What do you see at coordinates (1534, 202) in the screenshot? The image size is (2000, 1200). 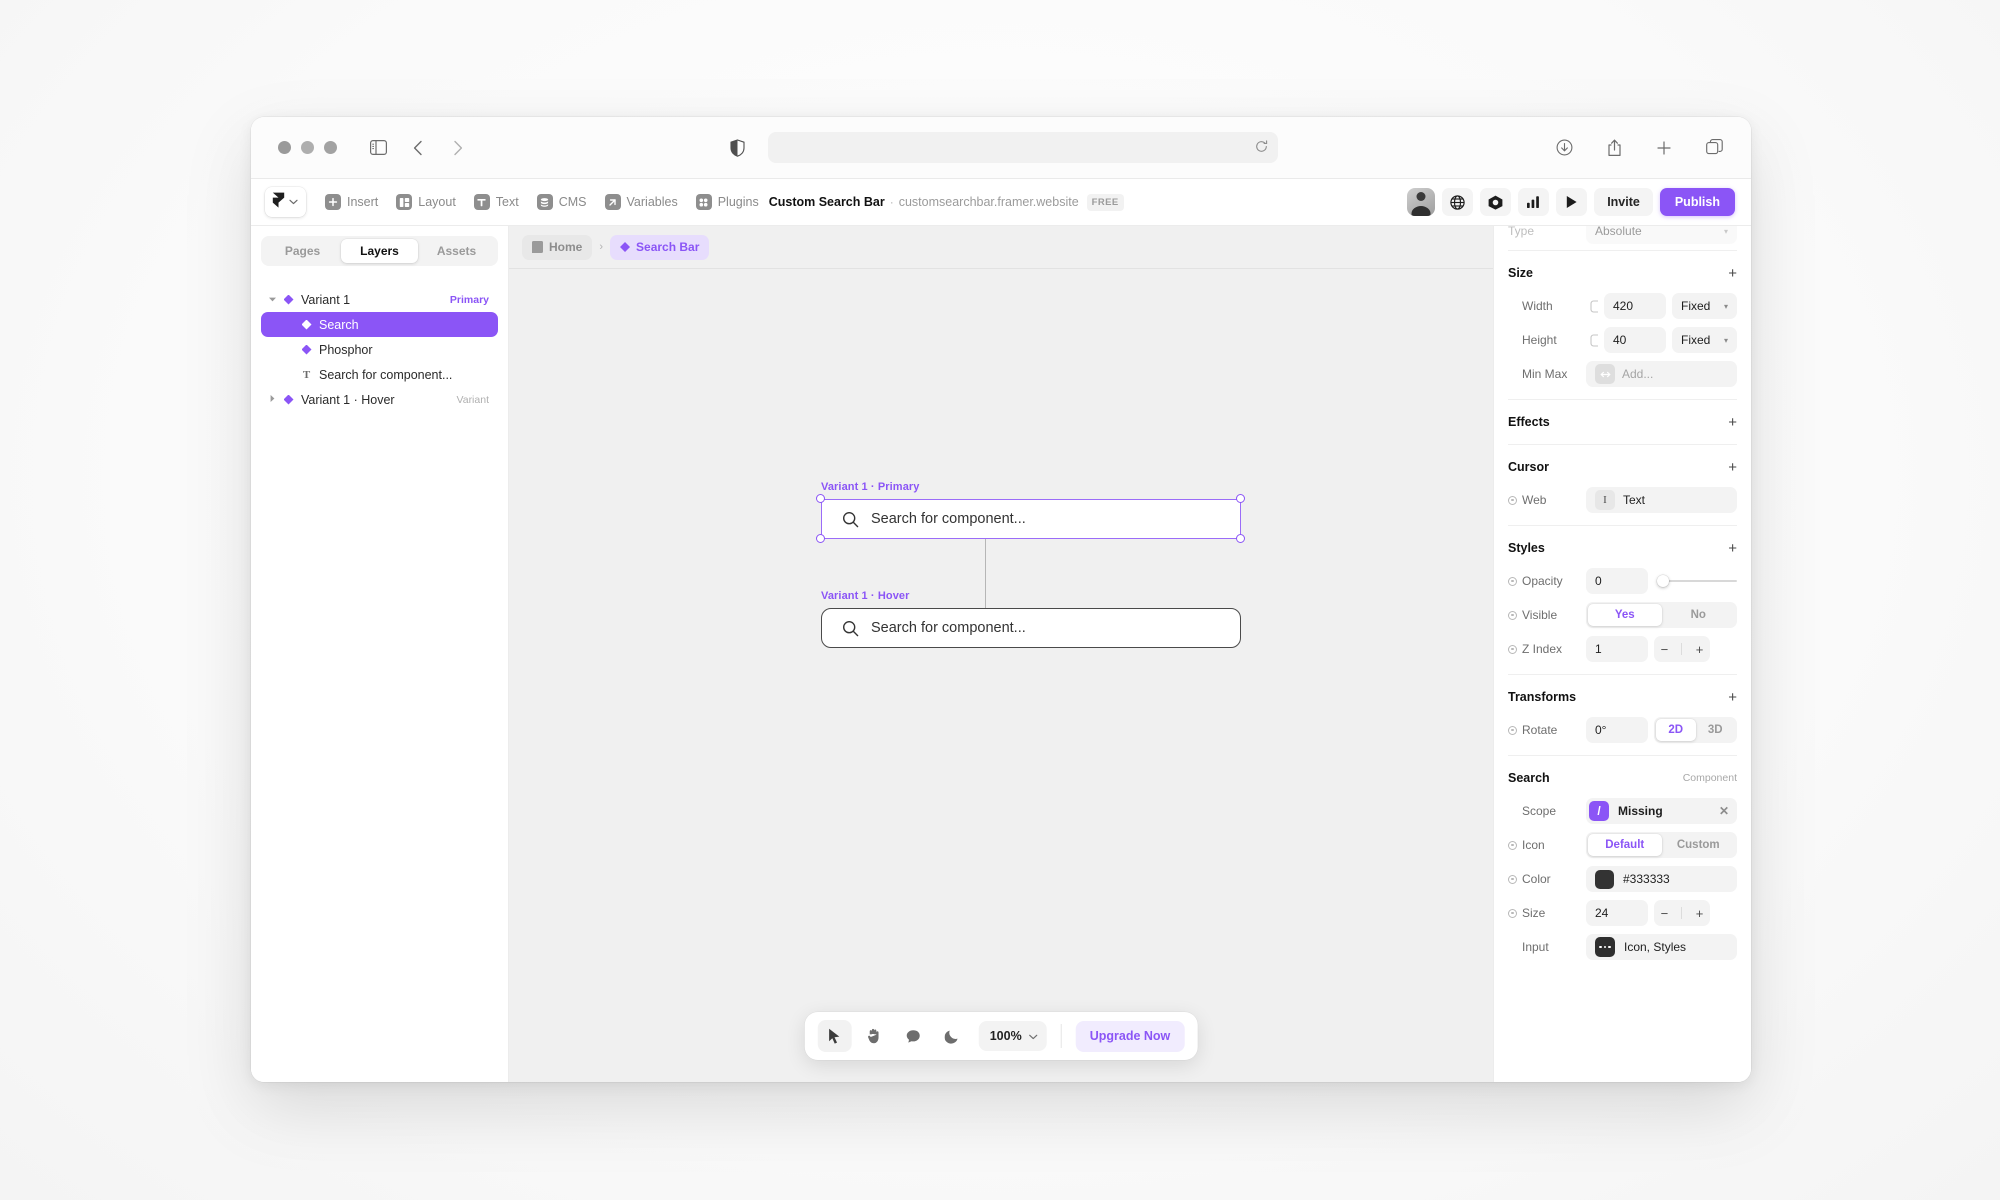 I see `analytics-icon` at bounding box center [1534, 202].